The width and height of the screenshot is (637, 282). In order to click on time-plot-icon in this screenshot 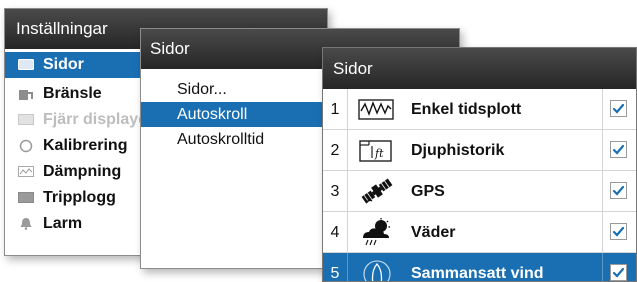, I will do `click(377, 109)`.